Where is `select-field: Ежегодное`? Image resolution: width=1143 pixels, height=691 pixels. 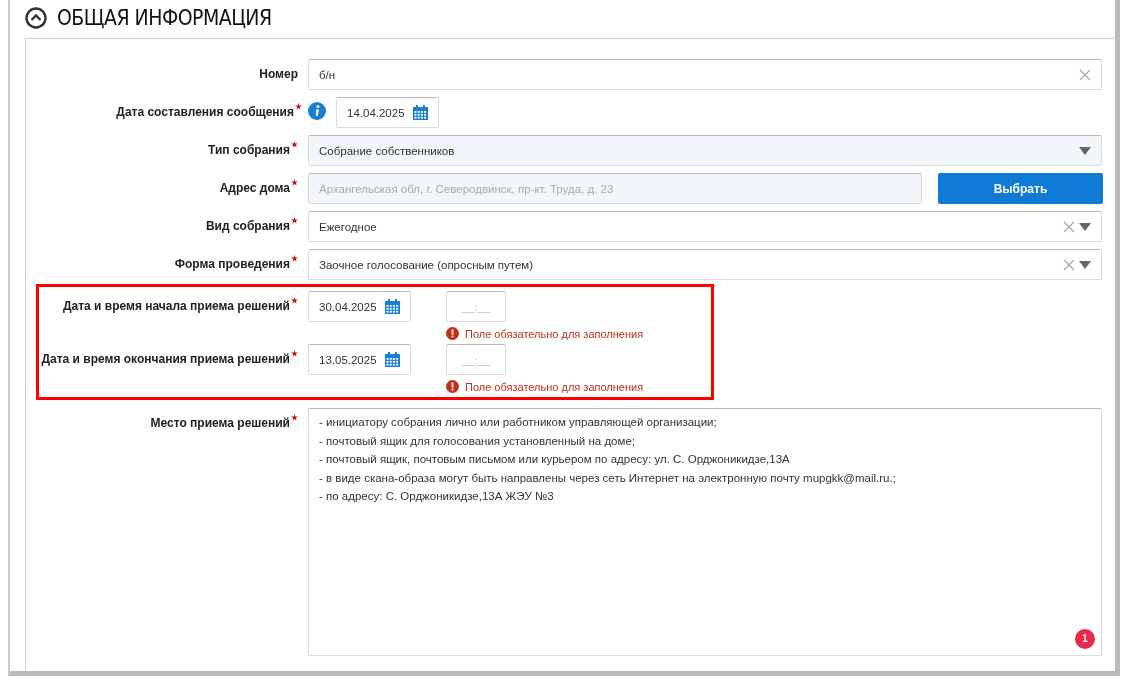 select-field: Ежегодное is located at coordinates (705, 226).